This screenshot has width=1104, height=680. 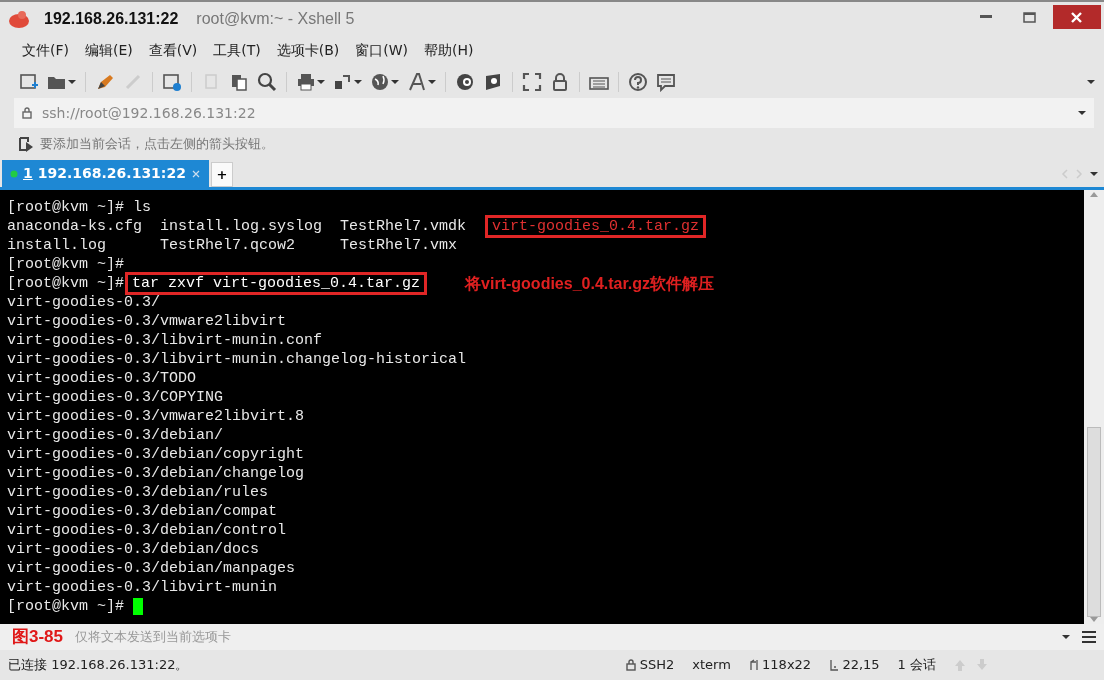 I want to click on terminal-line: virt-goodies-0.3/, so click(x=84, y=302).